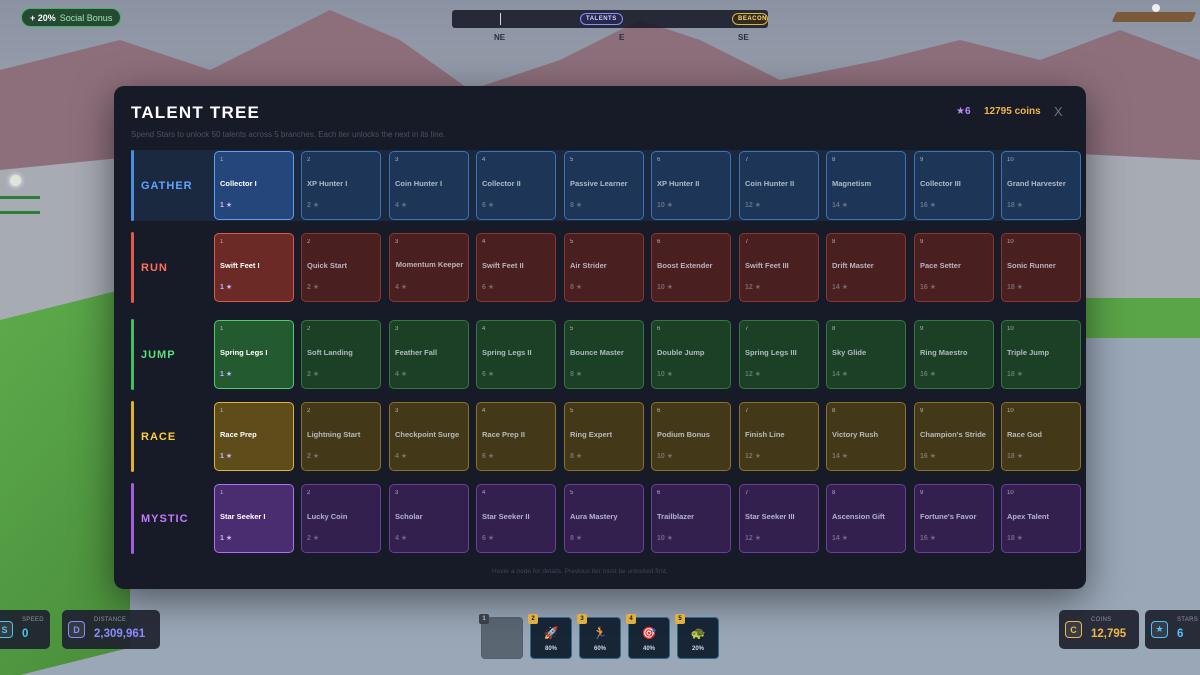 The width and height of the screenshot is (1200, 675). Describe the element at coordinates (604, 518) in the screenshot. I see `talent-node: 5 Aura Mastery 8 ★` at that location.